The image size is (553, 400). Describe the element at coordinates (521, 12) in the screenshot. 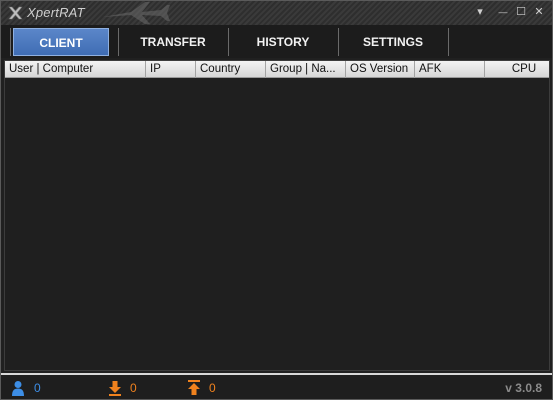

I see `maximize-button: ☐` at that location.